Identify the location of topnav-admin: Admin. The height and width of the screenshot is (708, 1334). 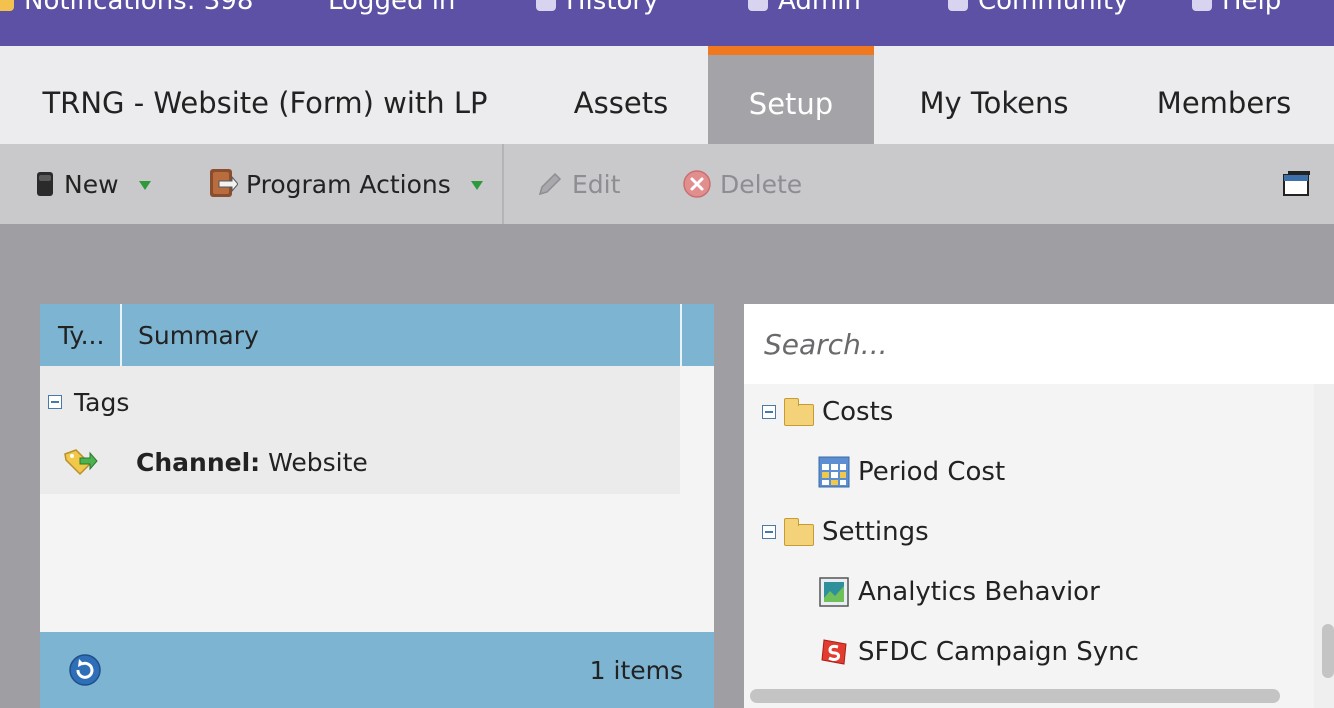
(804, 8).